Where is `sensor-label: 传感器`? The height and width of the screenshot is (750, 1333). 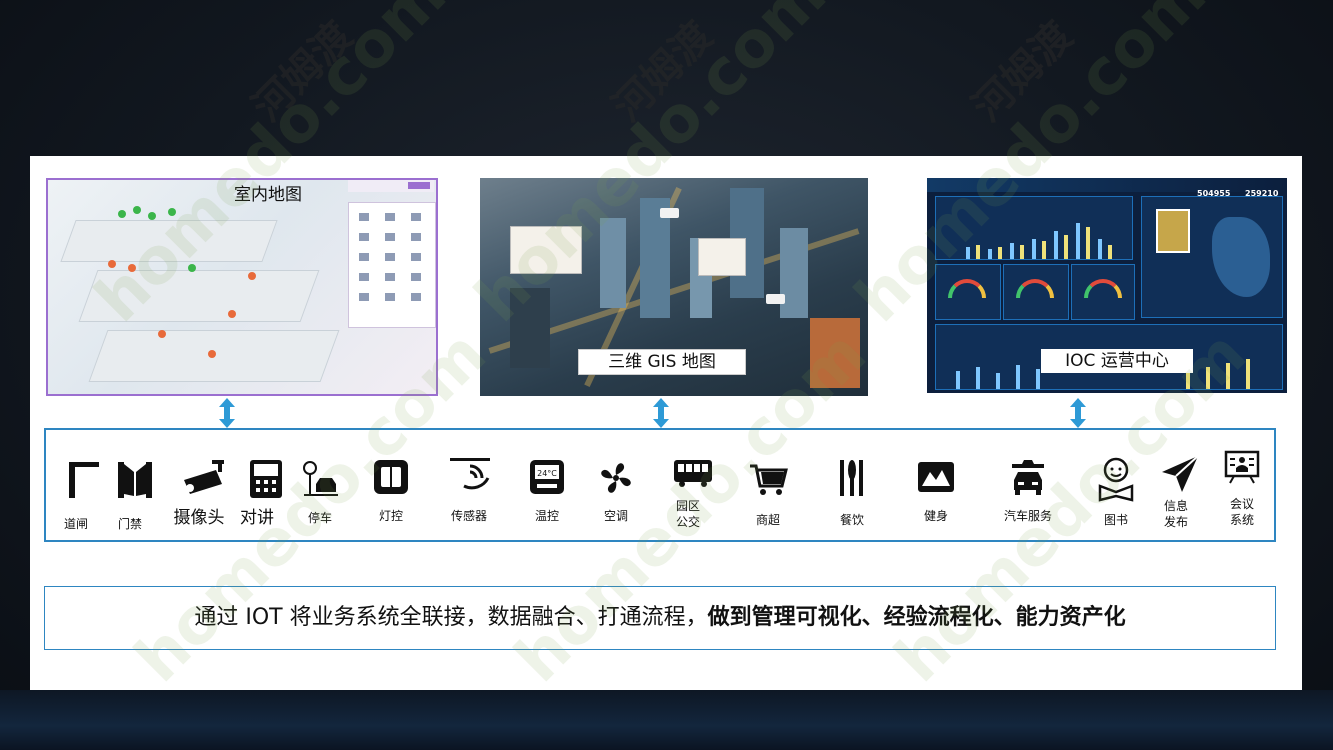
sensor-label: 传感器 is located at coordinates (468, 516).